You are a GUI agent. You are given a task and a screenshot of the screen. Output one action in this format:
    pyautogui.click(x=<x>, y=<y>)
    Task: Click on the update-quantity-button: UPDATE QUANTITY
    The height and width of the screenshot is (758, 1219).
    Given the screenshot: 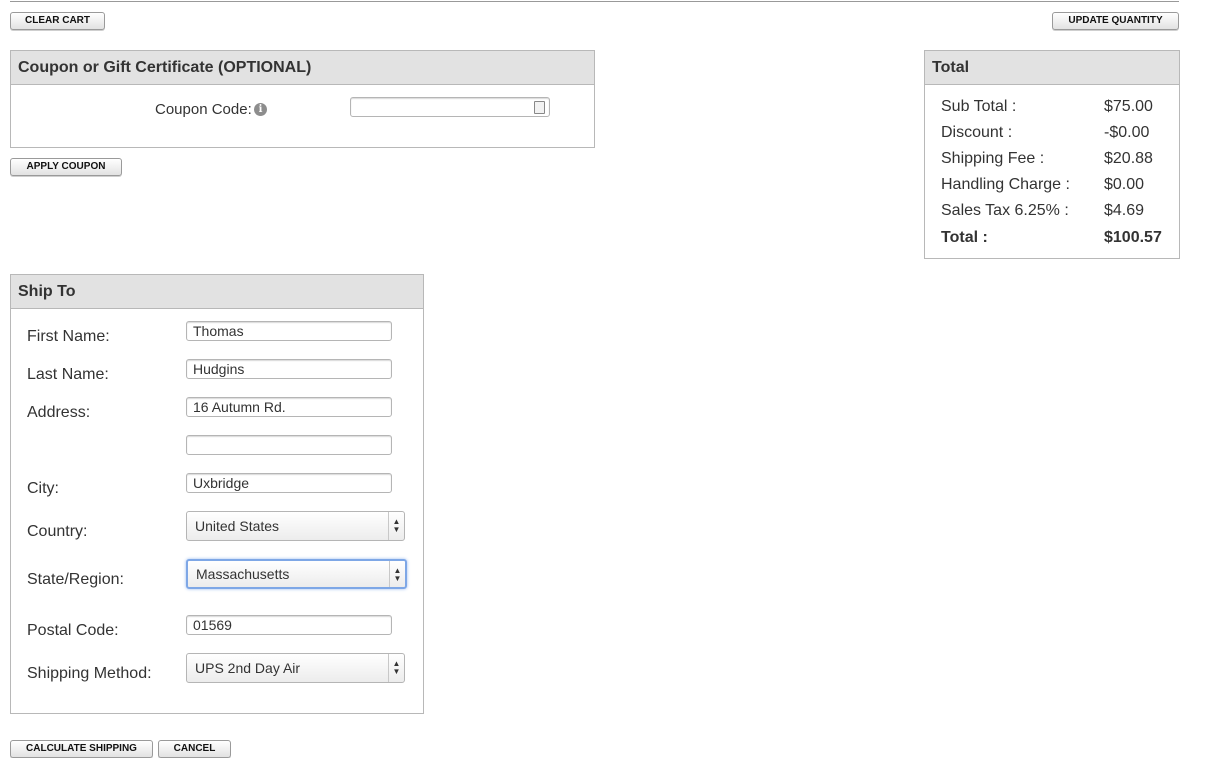 What is the action you would take?
    pyautogui.click(x=1115, y=21)
    